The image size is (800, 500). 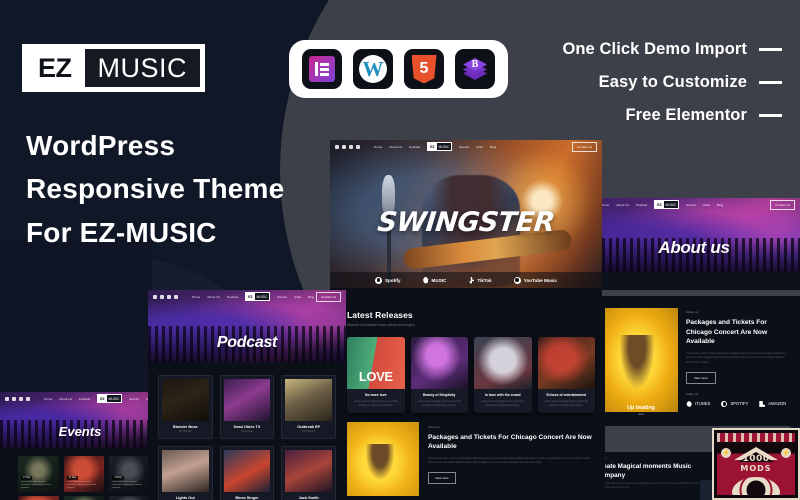 What do you see at coordinates (376, 395) in the screenshot?
I see `release-name: No more love` at bounding box center [376, 395].